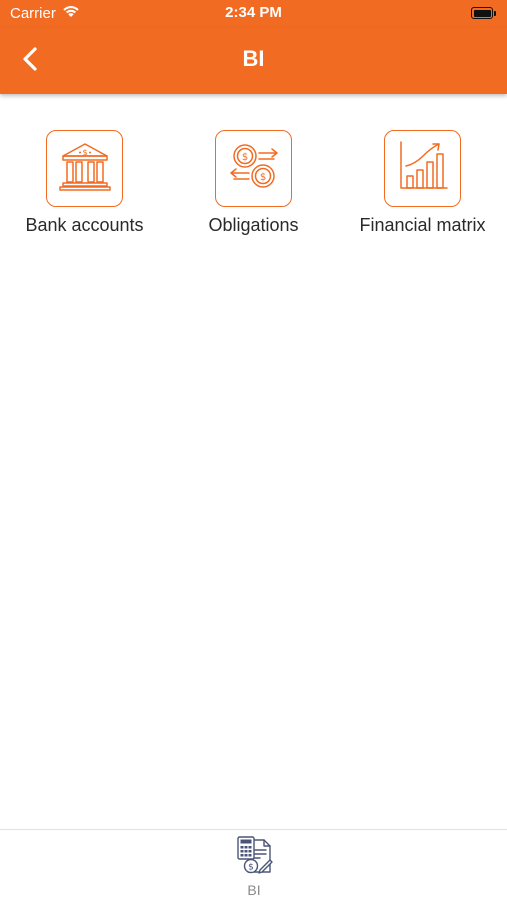 The height and width of the screenshot is (901, 507). I want to click on financial-matrix-tile: Financial matrix, so click(422, 183).